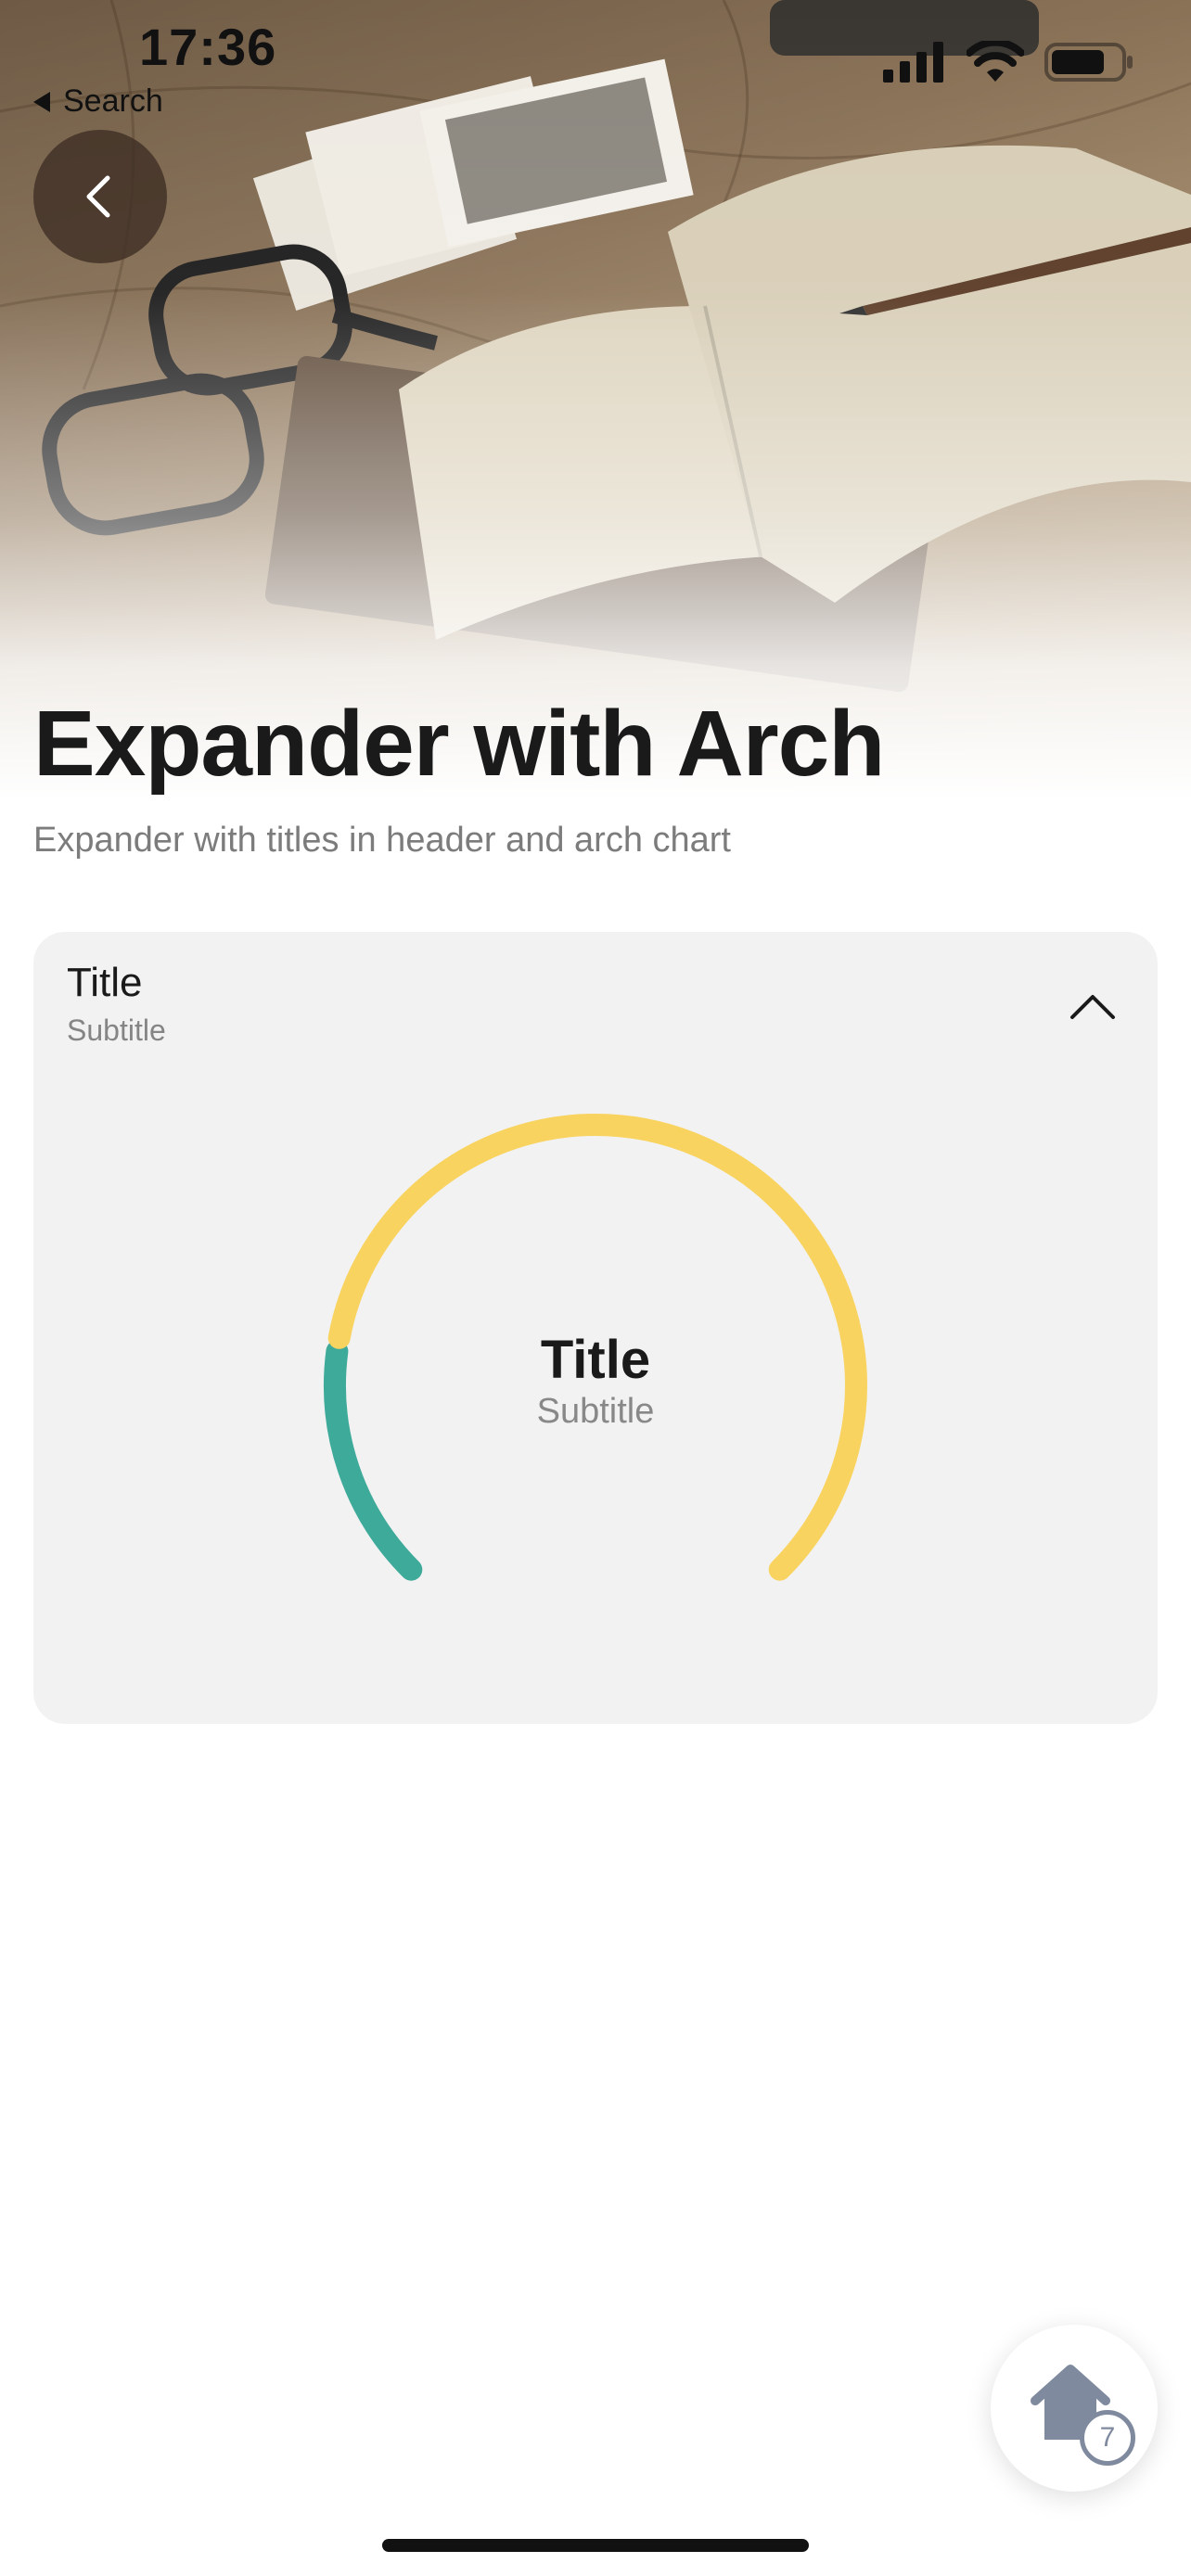 This screenshot has width=1191, height=2576. Describe the element at coordinates (595, 1360) in the screenshot. I see `arch-title: Title` at that location.